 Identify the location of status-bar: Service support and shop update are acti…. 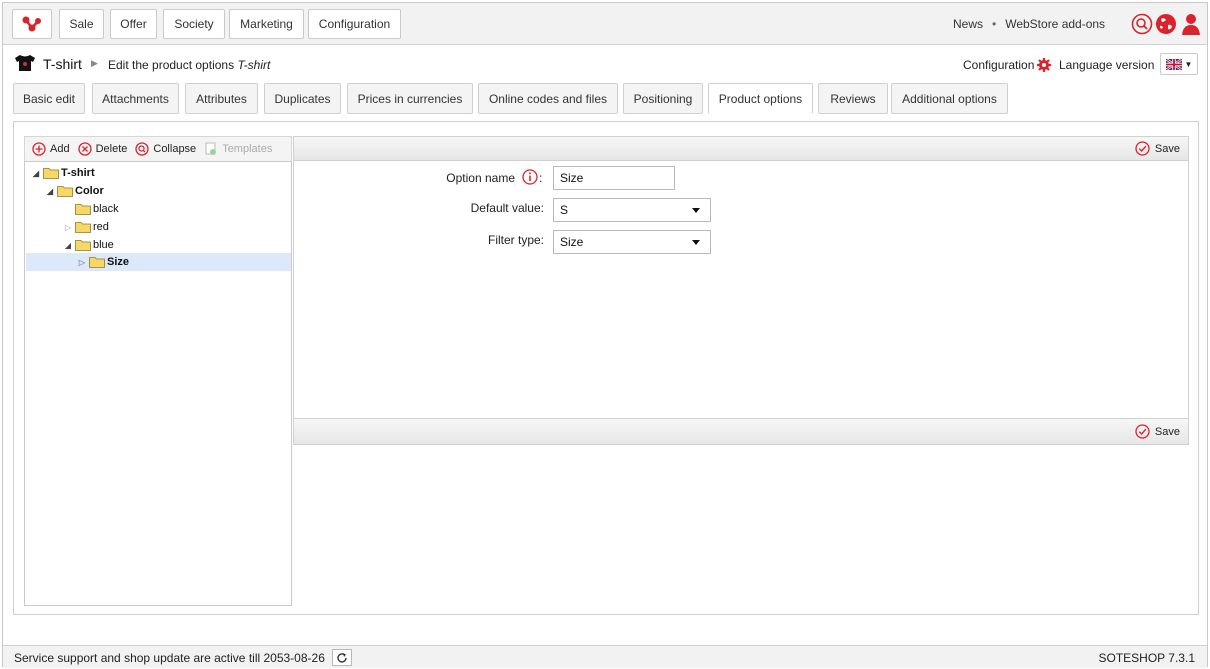
(605, 656).